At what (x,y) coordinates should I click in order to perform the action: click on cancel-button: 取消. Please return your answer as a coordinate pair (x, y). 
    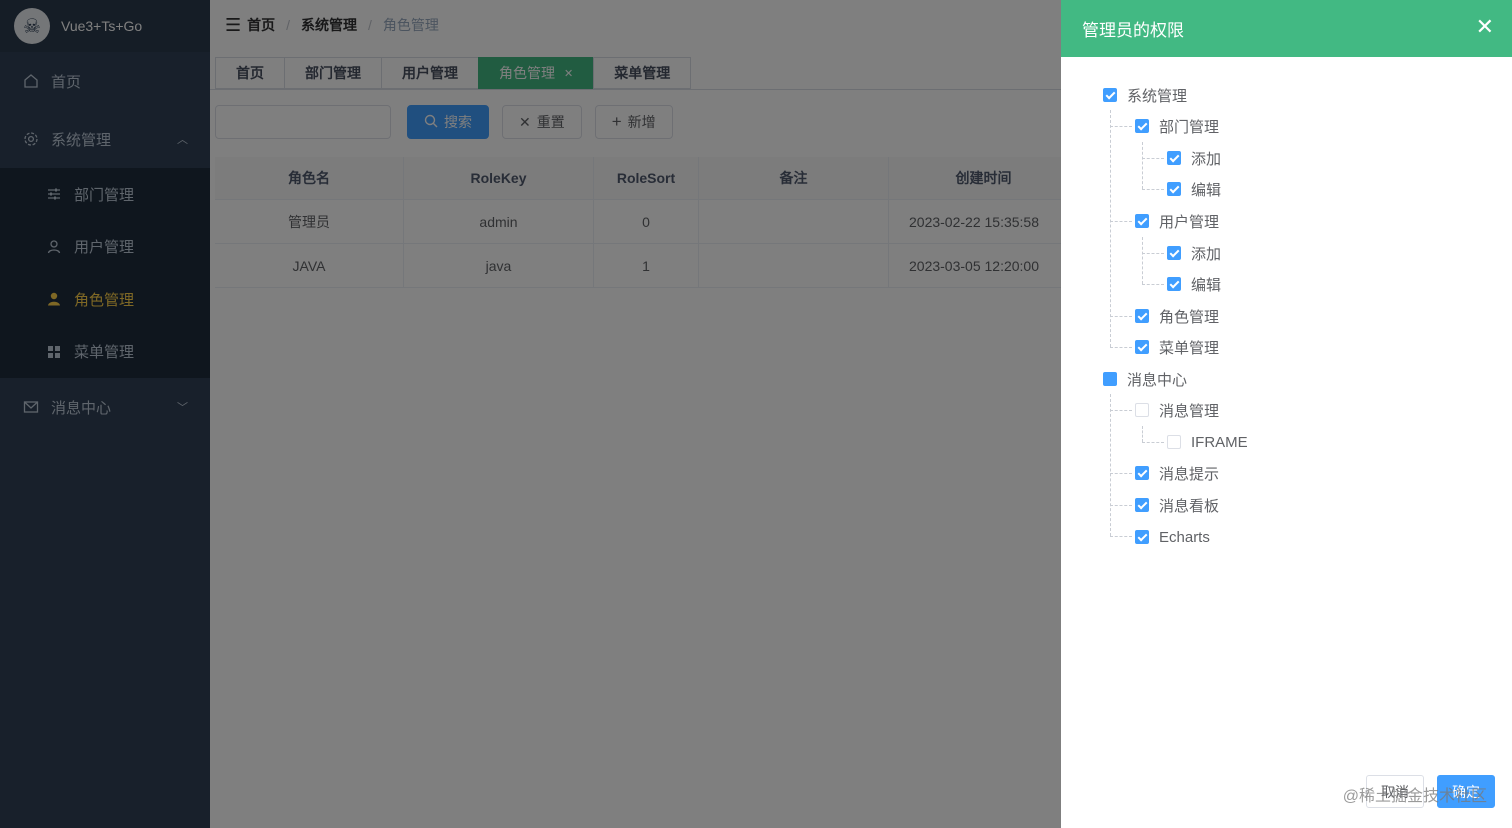
    Looking at the image, I should click on (1395, 791).